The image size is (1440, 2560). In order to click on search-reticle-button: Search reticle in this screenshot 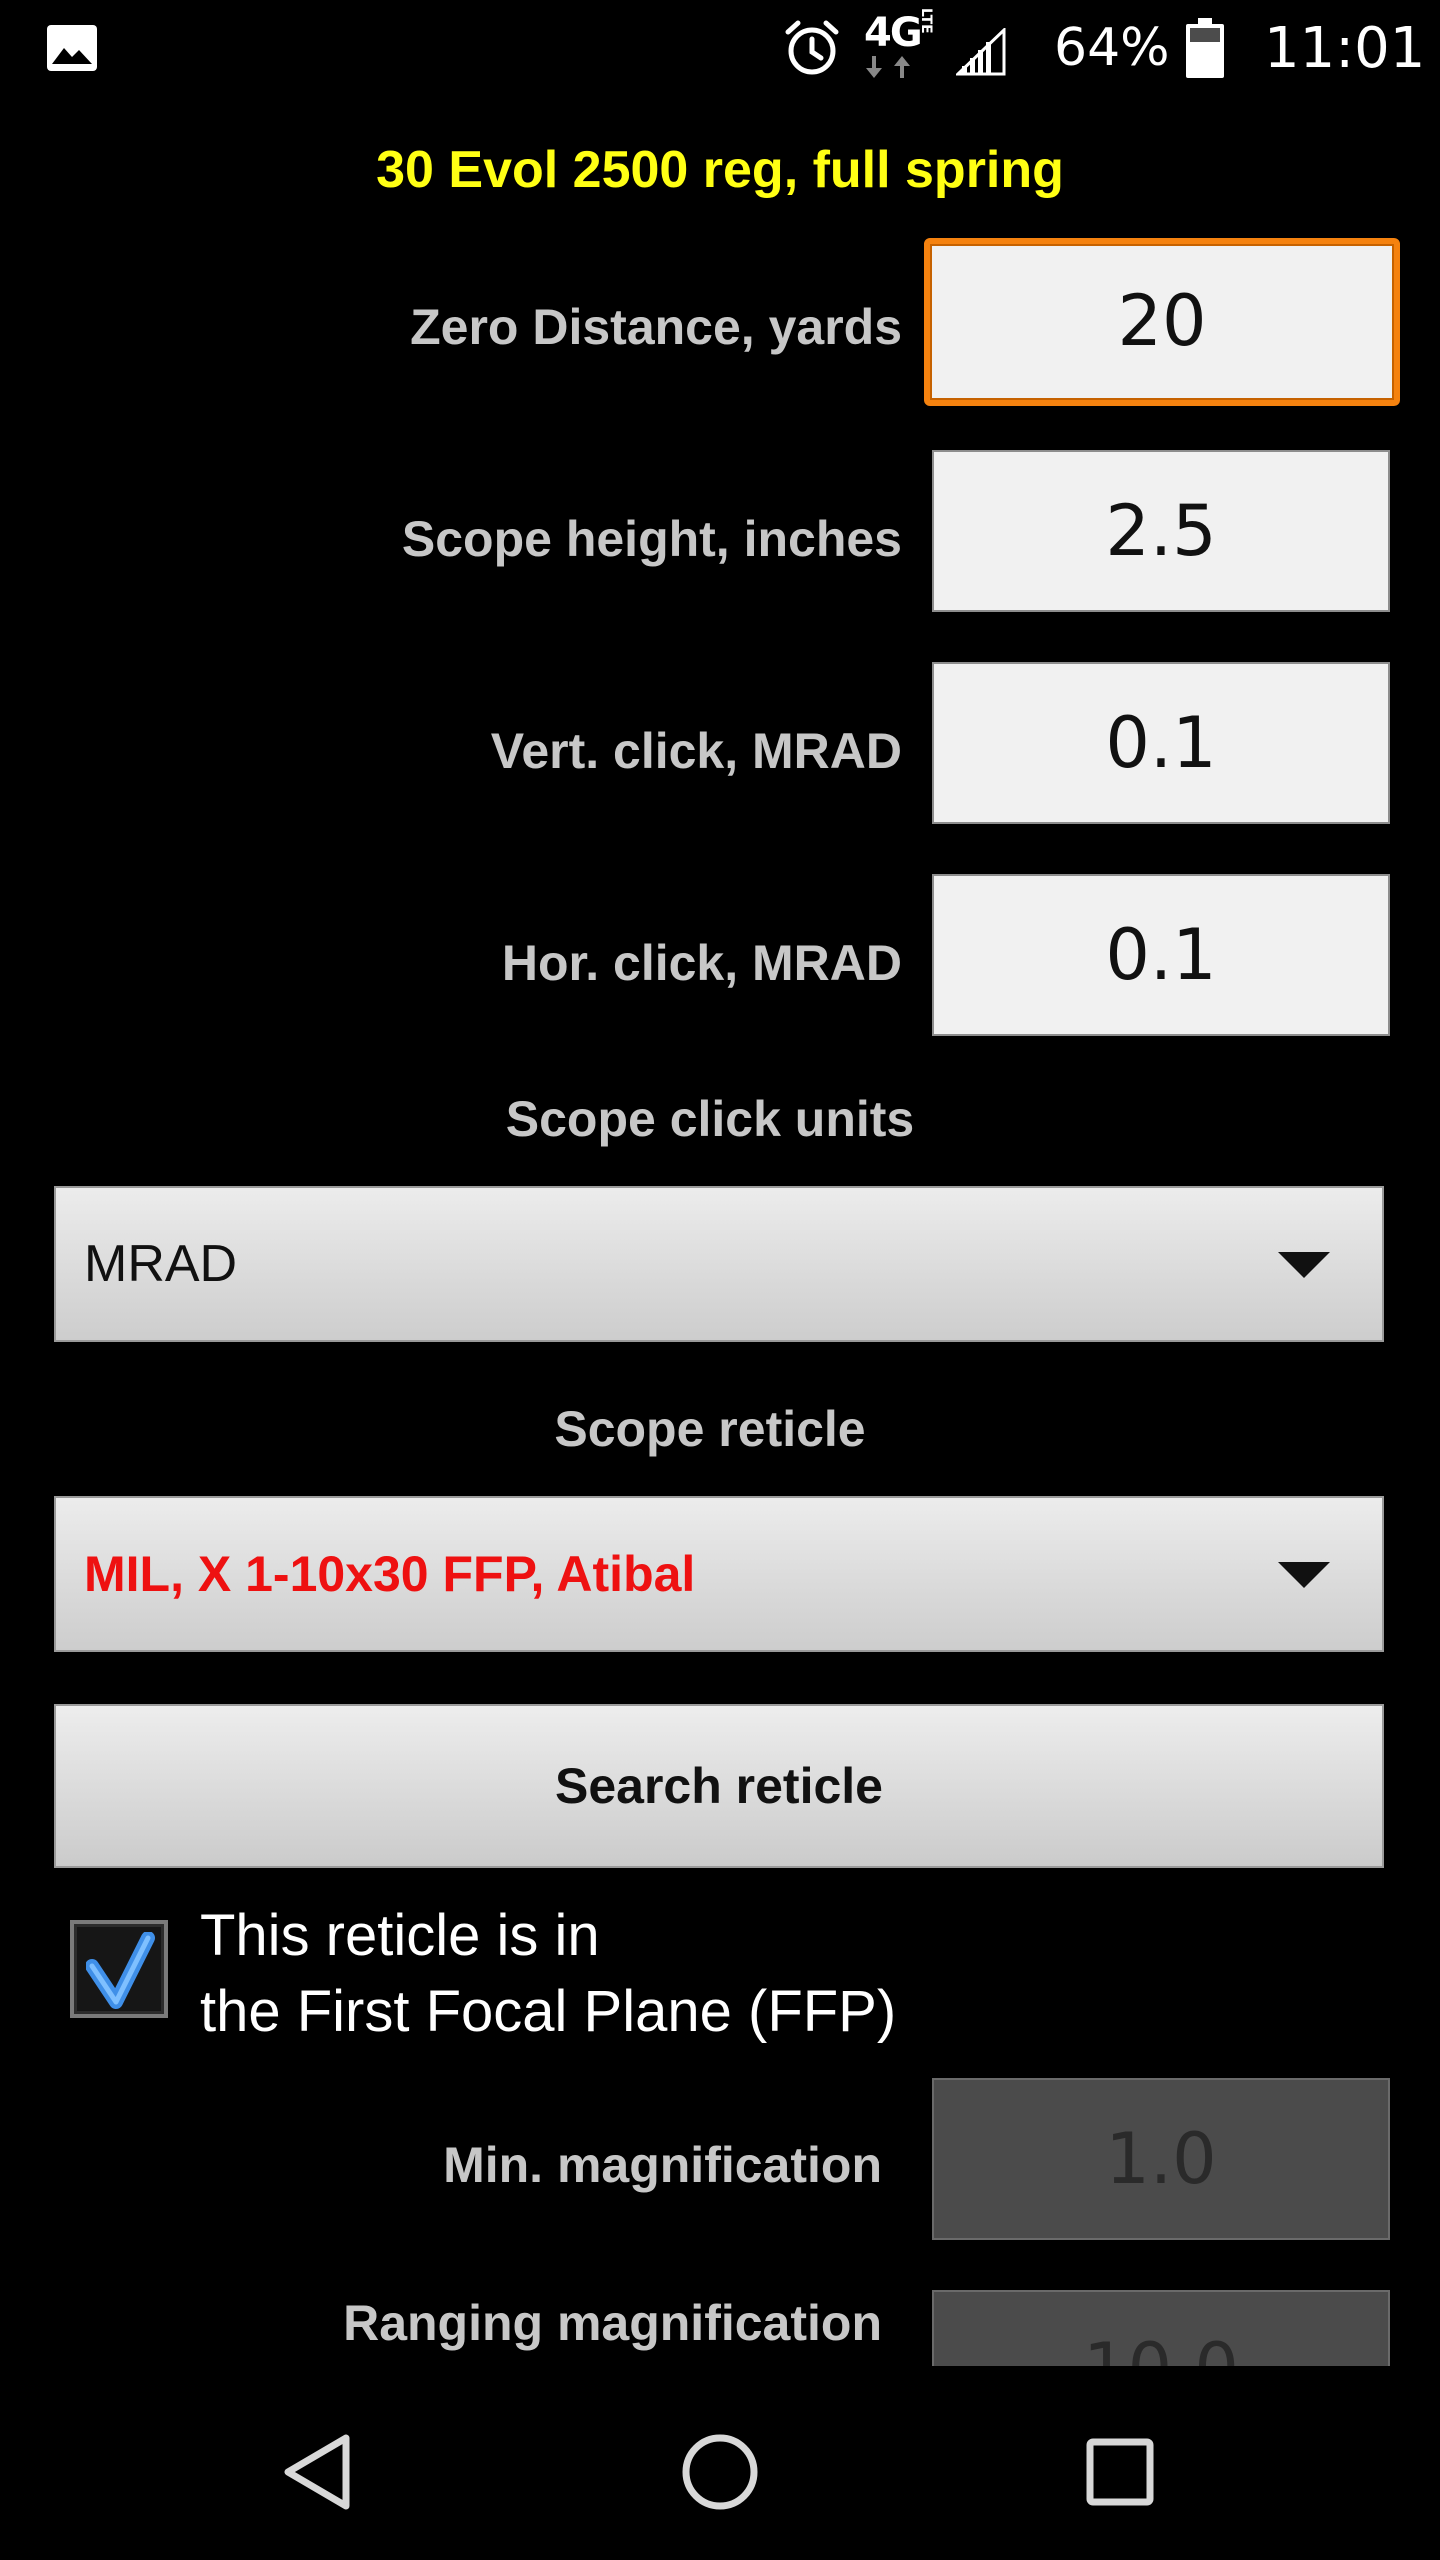, I will do `click(719, 1786)`.